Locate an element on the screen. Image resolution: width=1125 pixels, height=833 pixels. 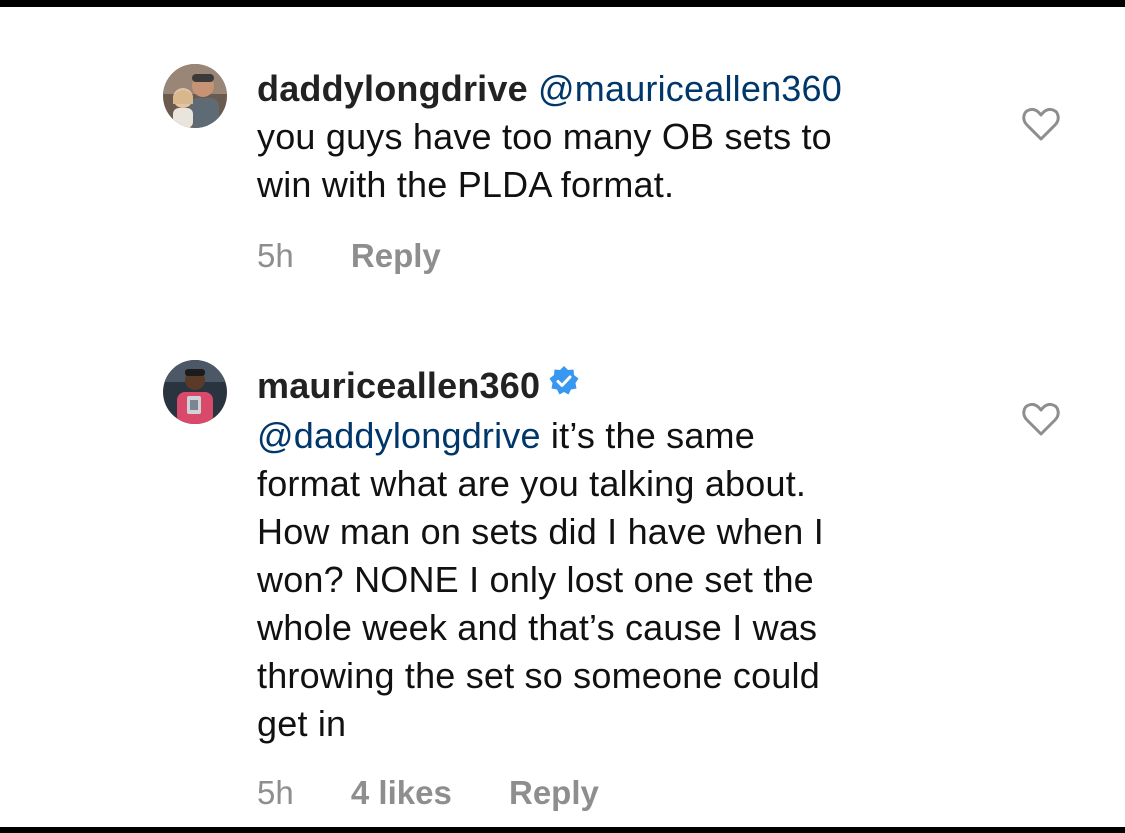
comment-mention: @mauriceallen360 is located at coordinates (690, 88).